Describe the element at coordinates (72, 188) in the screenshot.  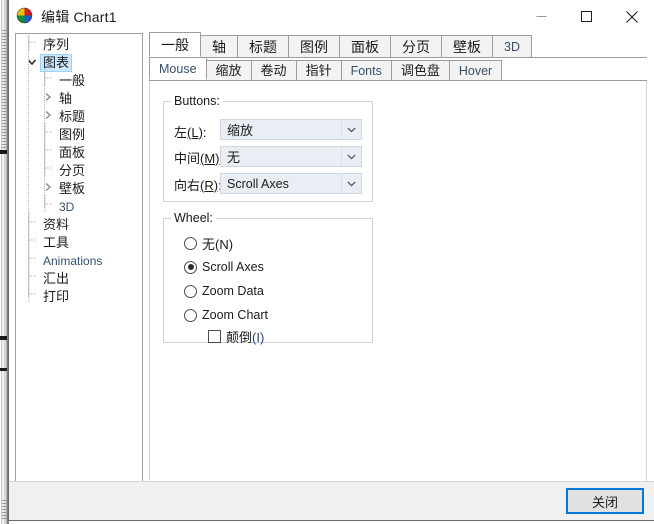
I see `tree-item-label: 壁板` at that location.